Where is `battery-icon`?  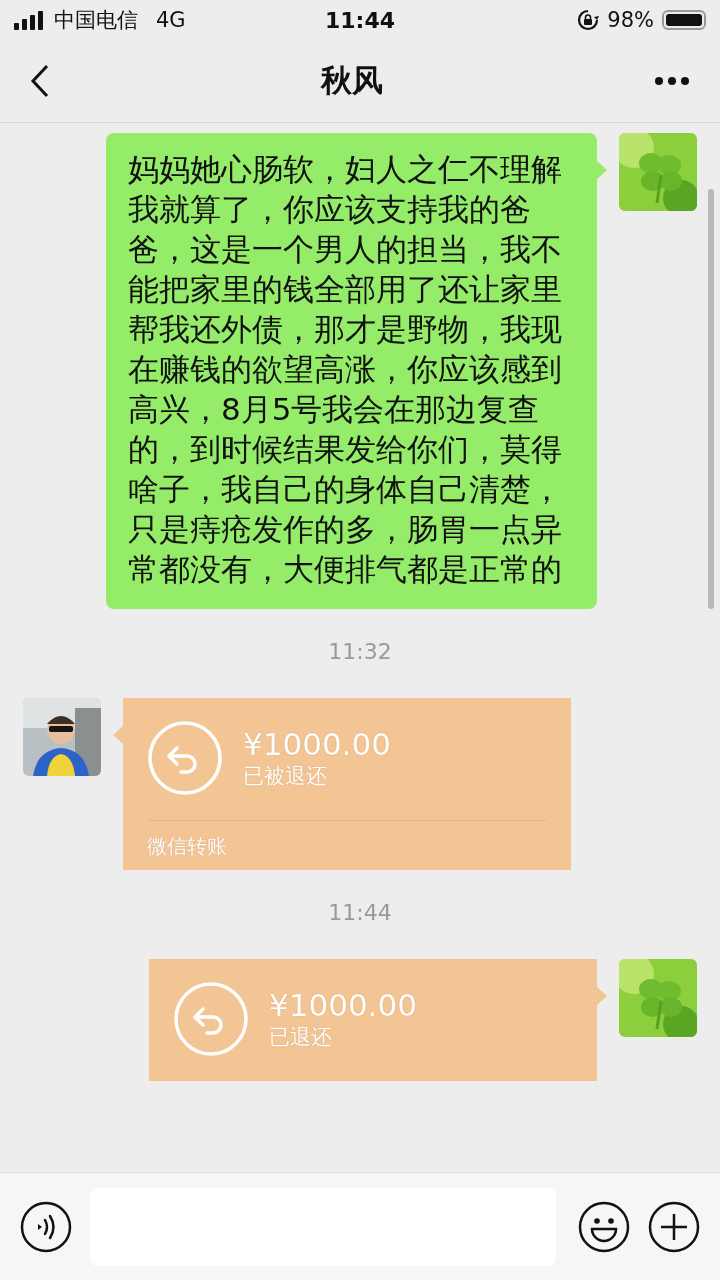 battery-icon is located at coordinates (684, 20).